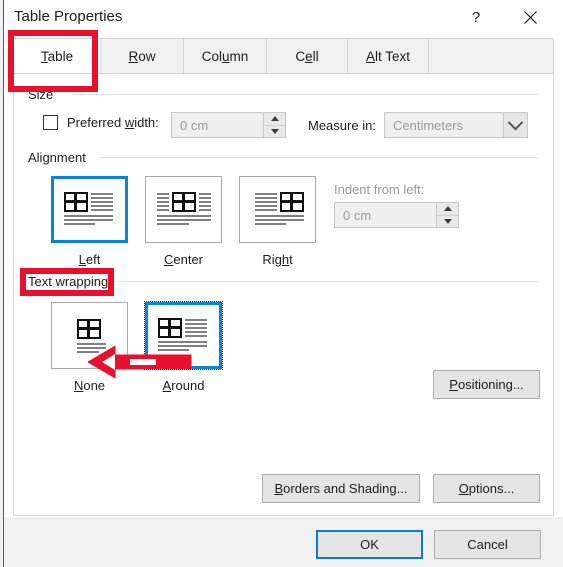 The height and width of the screenshot is (567, 563). I want to click on preferred-width-stepper: 0 cm, so click(228, 125).